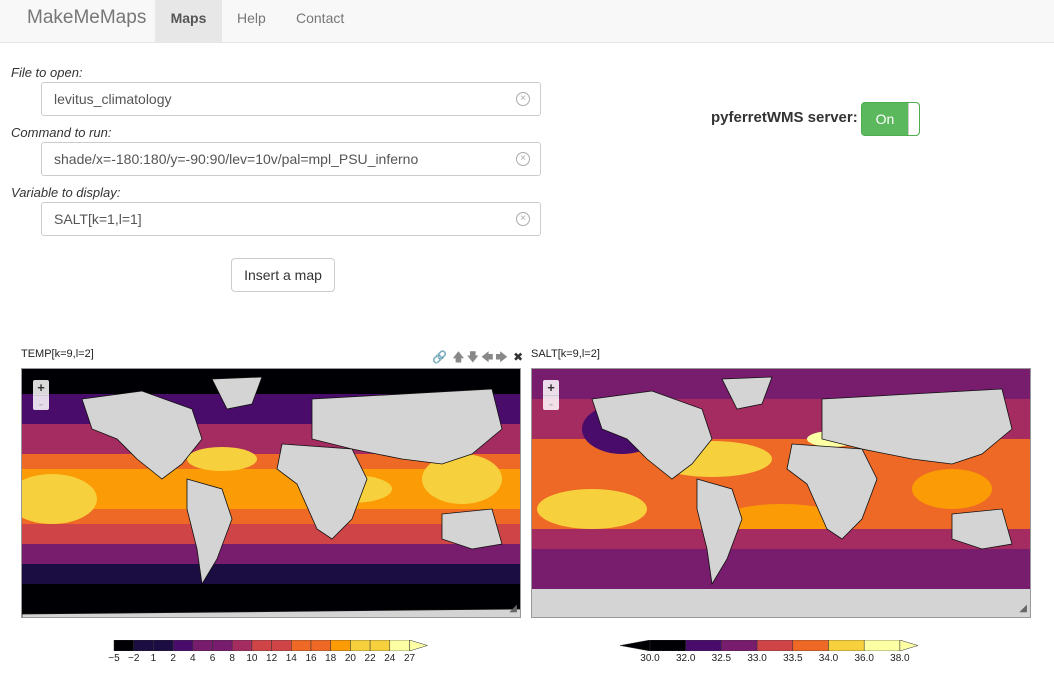 This screenshot has width=1054, height=693. What do you see at coordinates (527, 21) in the screenshot?
I see `navbar: MakeMeMaps Maps Help Contact` at bounding box center [527, 21].